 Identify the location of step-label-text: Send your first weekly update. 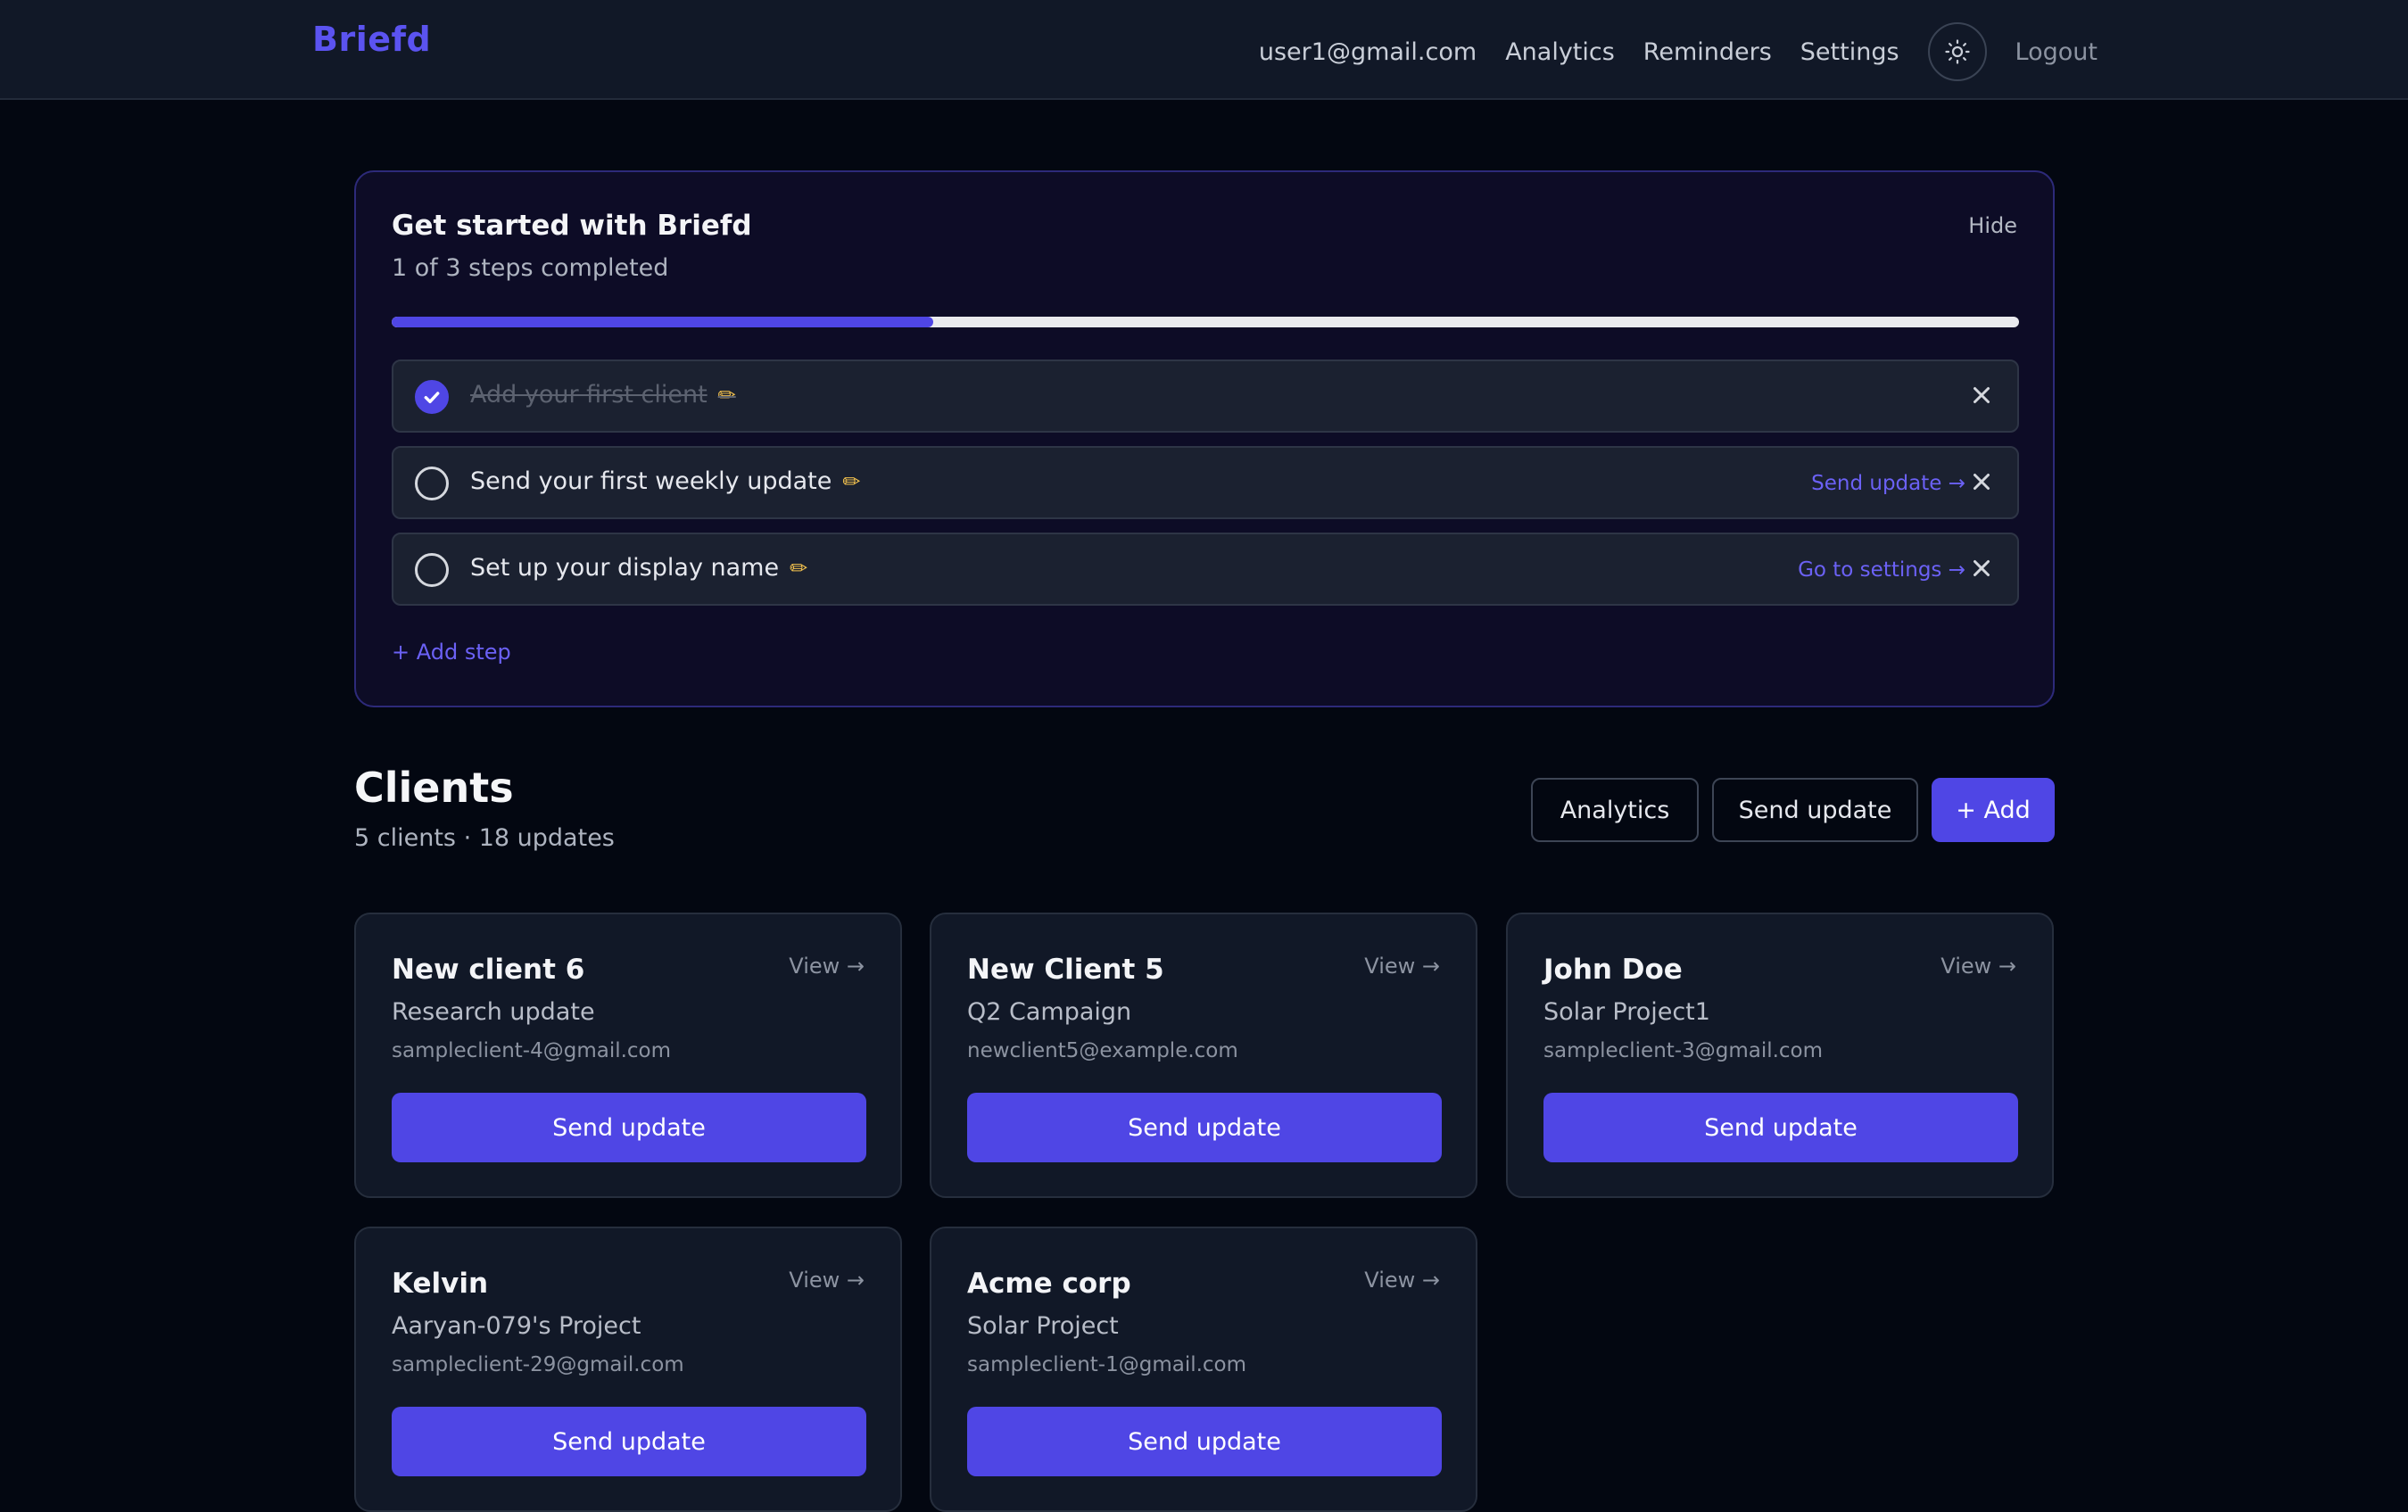
(651, 481).